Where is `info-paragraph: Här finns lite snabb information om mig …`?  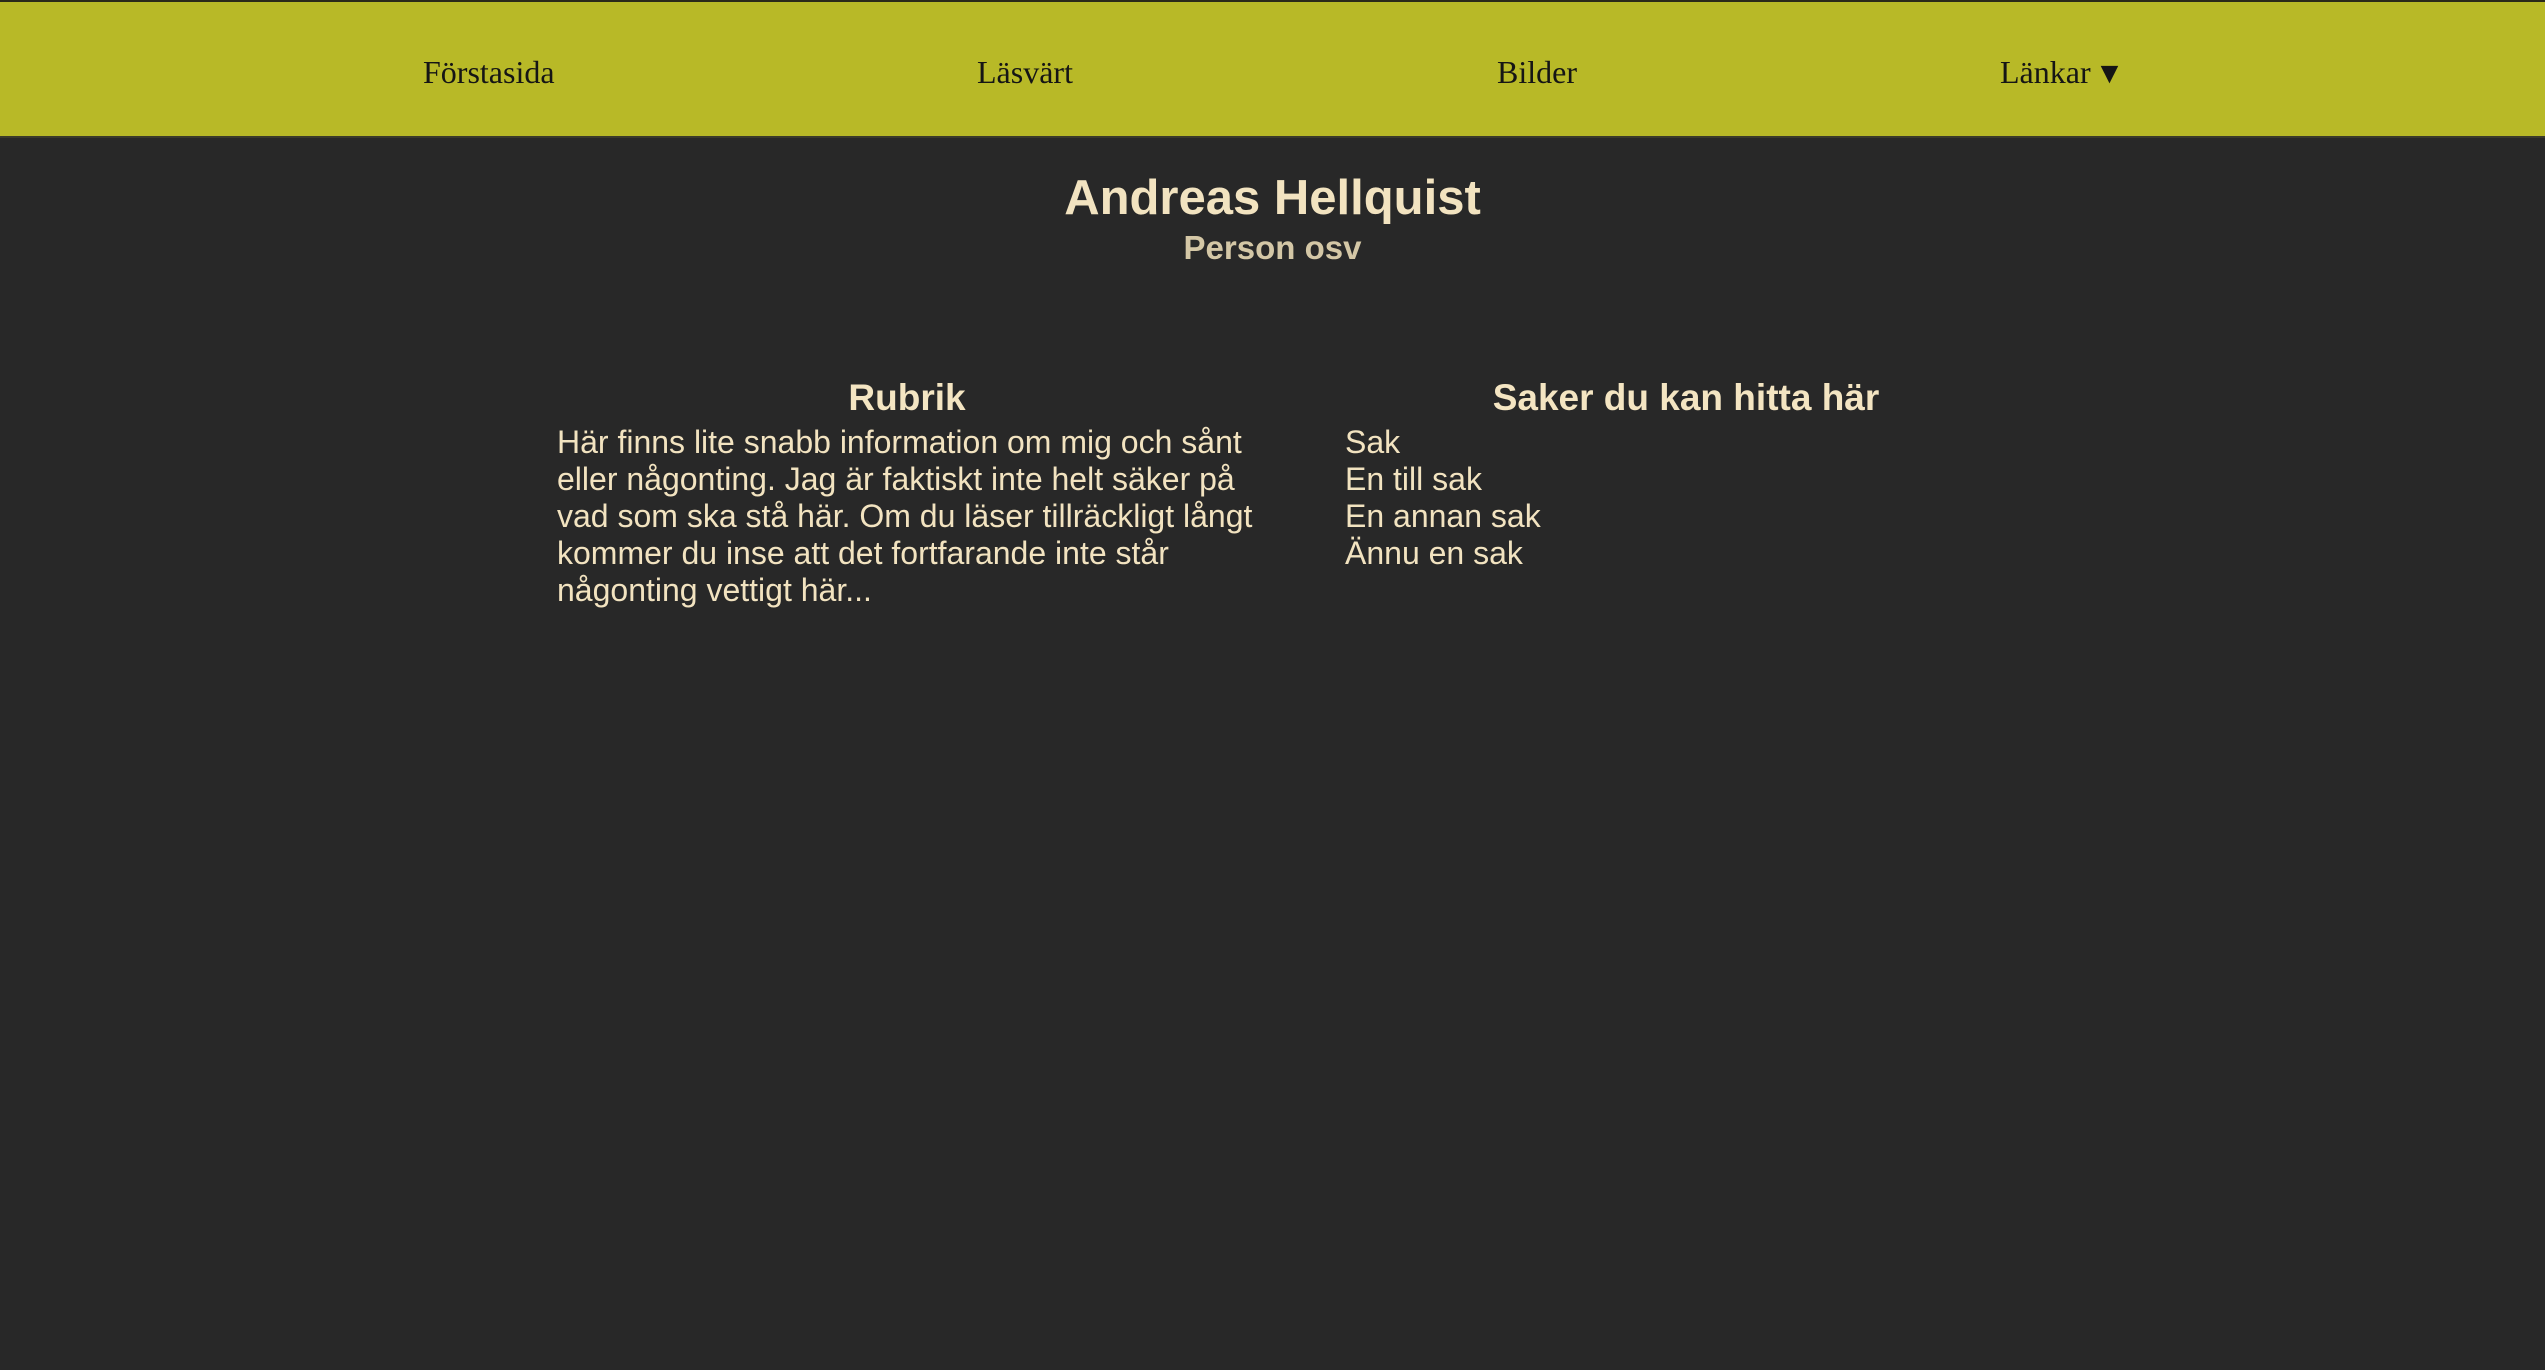
info-paragraph: Här finns lite snabb information om mig … is located at coordinates (905, 516).